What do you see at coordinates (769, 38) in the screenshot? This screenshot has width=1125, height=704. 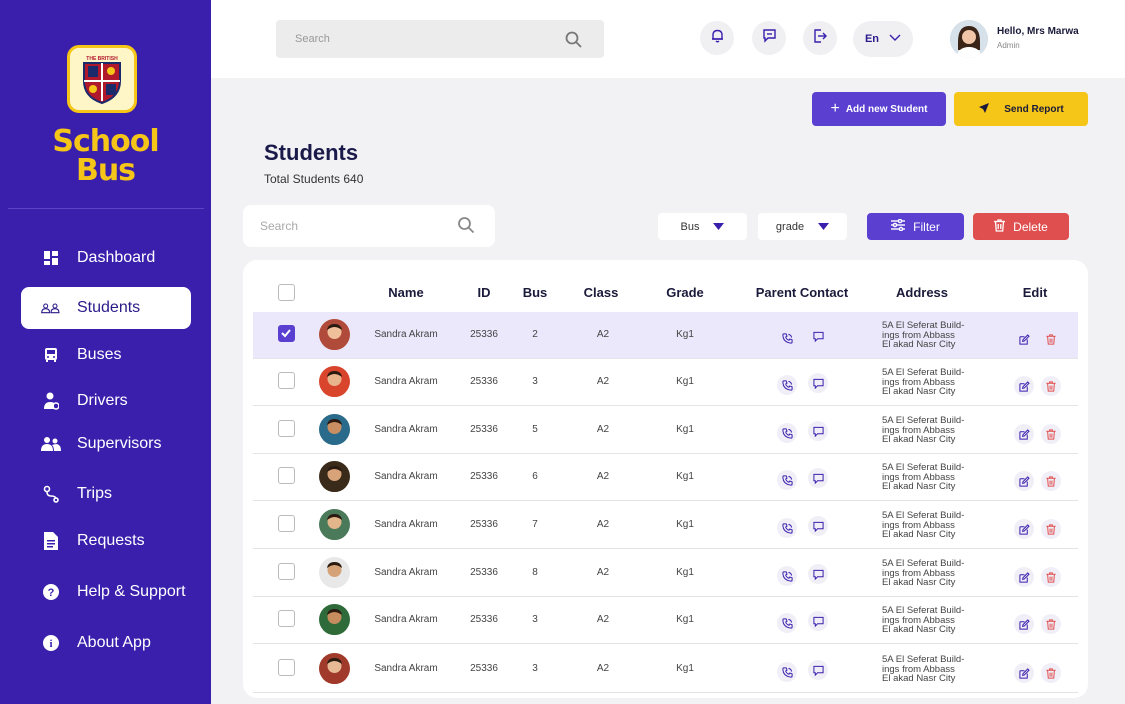 I see `messages-button` at bounding box center [769, 38].